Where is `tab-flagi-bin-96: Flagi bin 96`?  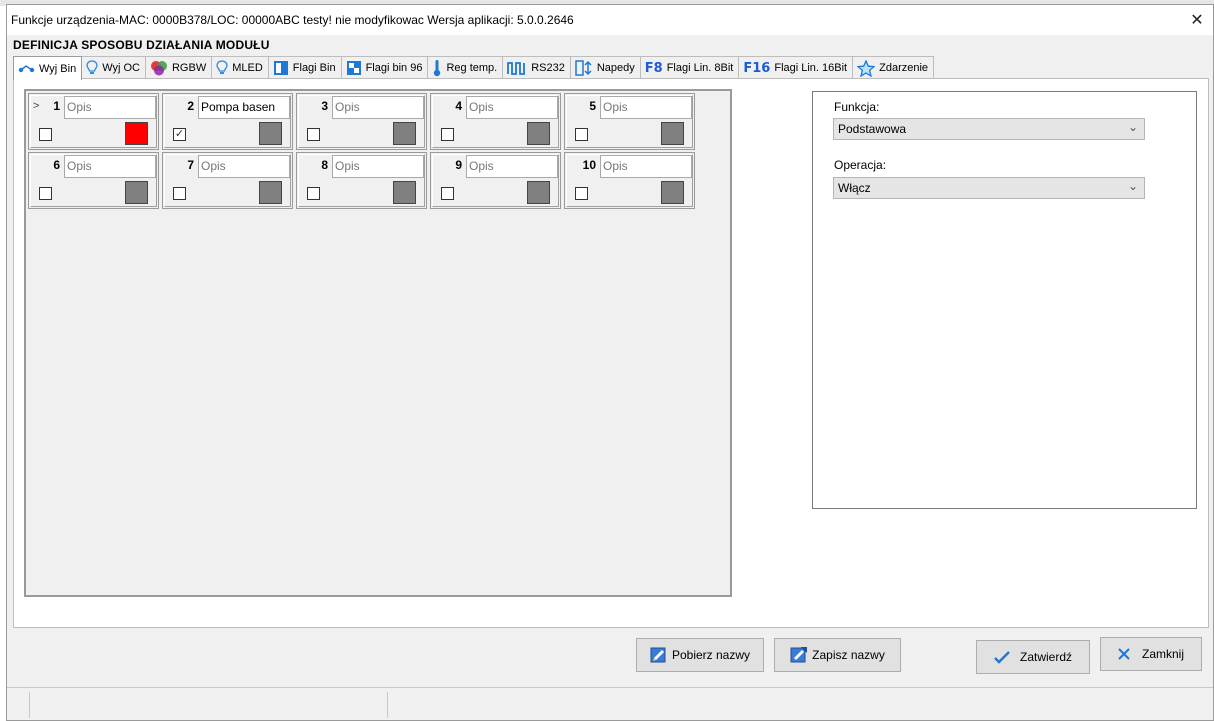 tab-flagi-bin-96: Flagi bin 96 is located at coordinates (384, 67).